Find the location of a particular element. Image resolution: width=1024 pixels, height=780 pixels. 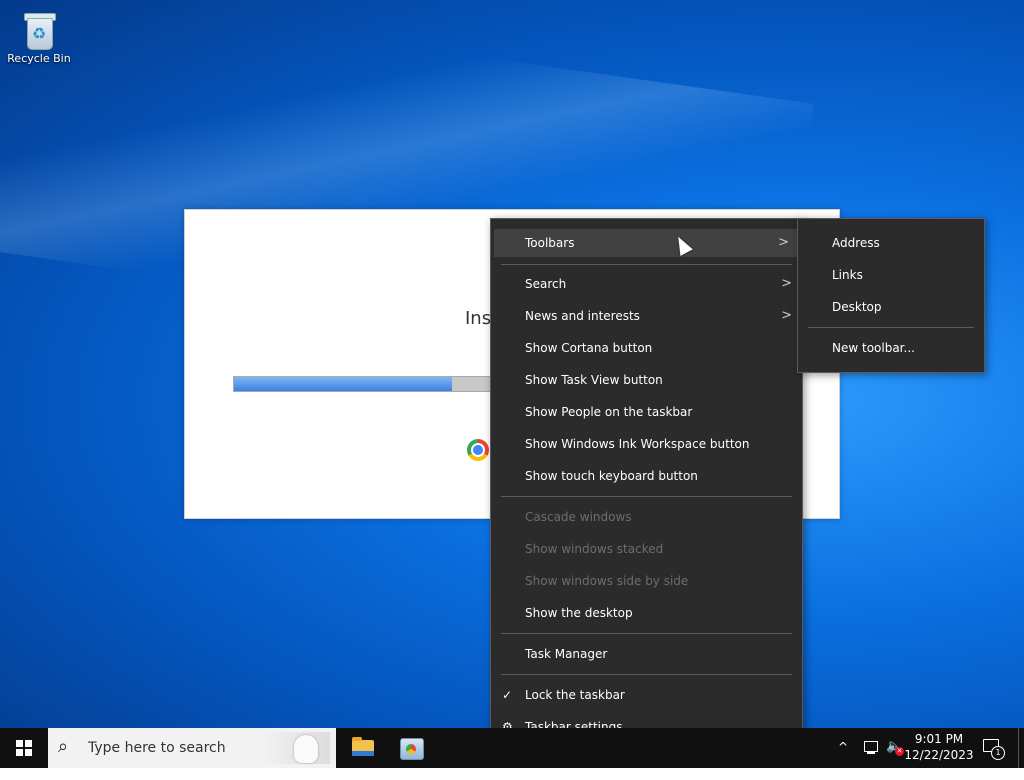

notification-count-badge: 1 is located at coordinates (998, 753).